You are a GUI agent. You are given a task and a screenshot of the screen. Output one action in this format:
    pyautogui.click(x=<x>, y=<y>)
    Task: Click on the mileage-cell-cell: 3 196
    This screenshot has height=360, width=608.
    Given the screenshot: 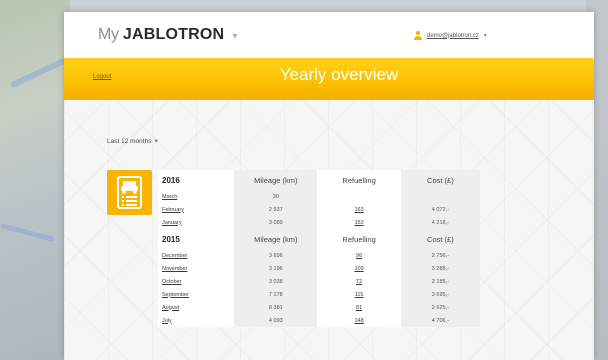 What is the action you would take?
    pyautogui.click(x=276, y=268)
    